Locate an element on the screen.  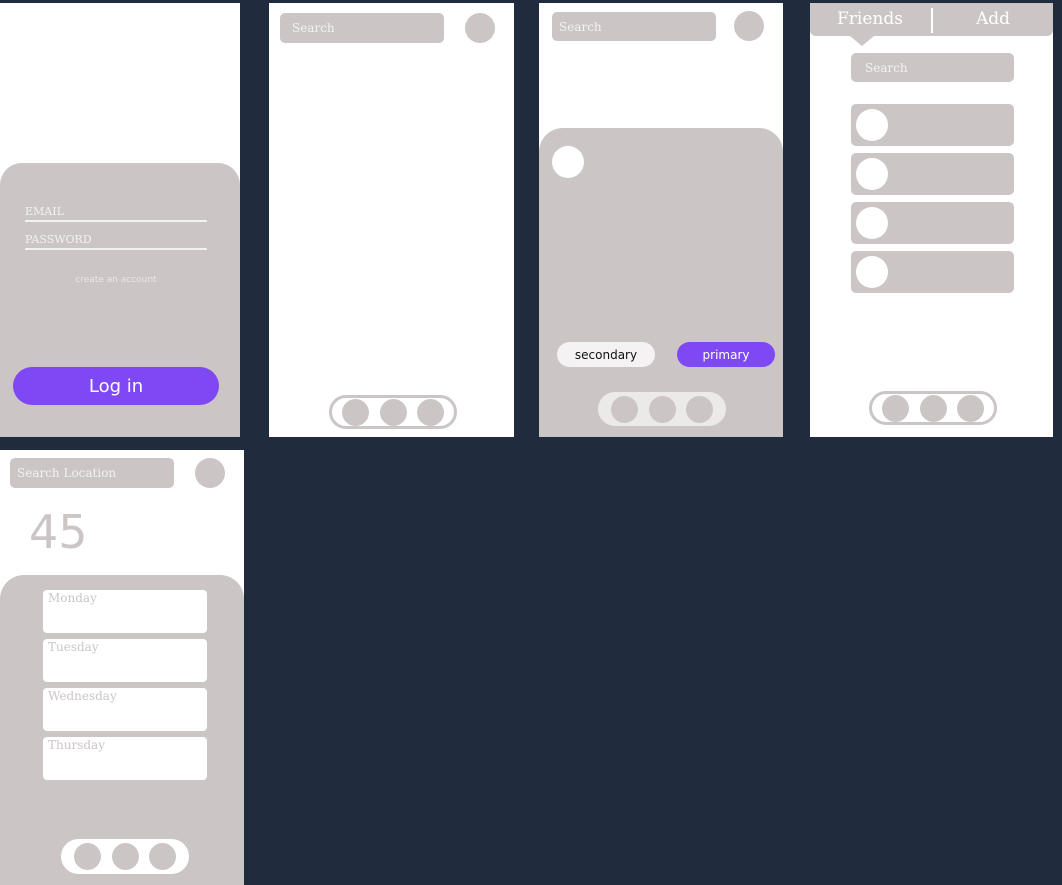
create-account-link: create an account is located at coordinates (116, 280).